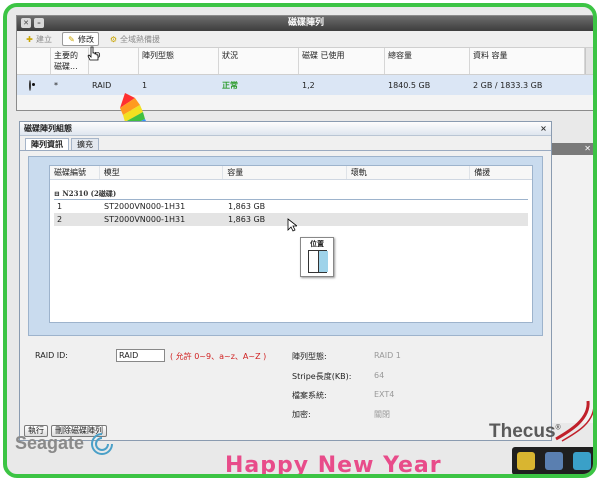  What do you see at coordinates (333, 465) in the screenshot?
I see `happy-new-year-text: Happy New Year` at bounding box center [333, 465].